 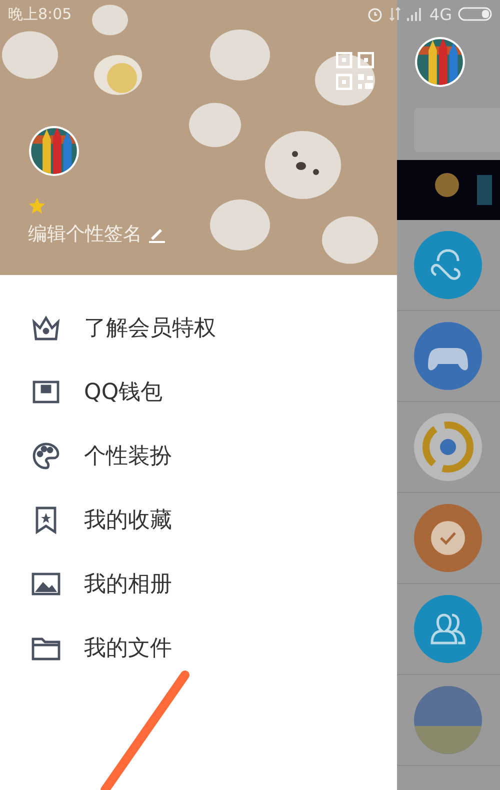 I want to click on menu-item: 我的文件, so click(x=198, y=648).